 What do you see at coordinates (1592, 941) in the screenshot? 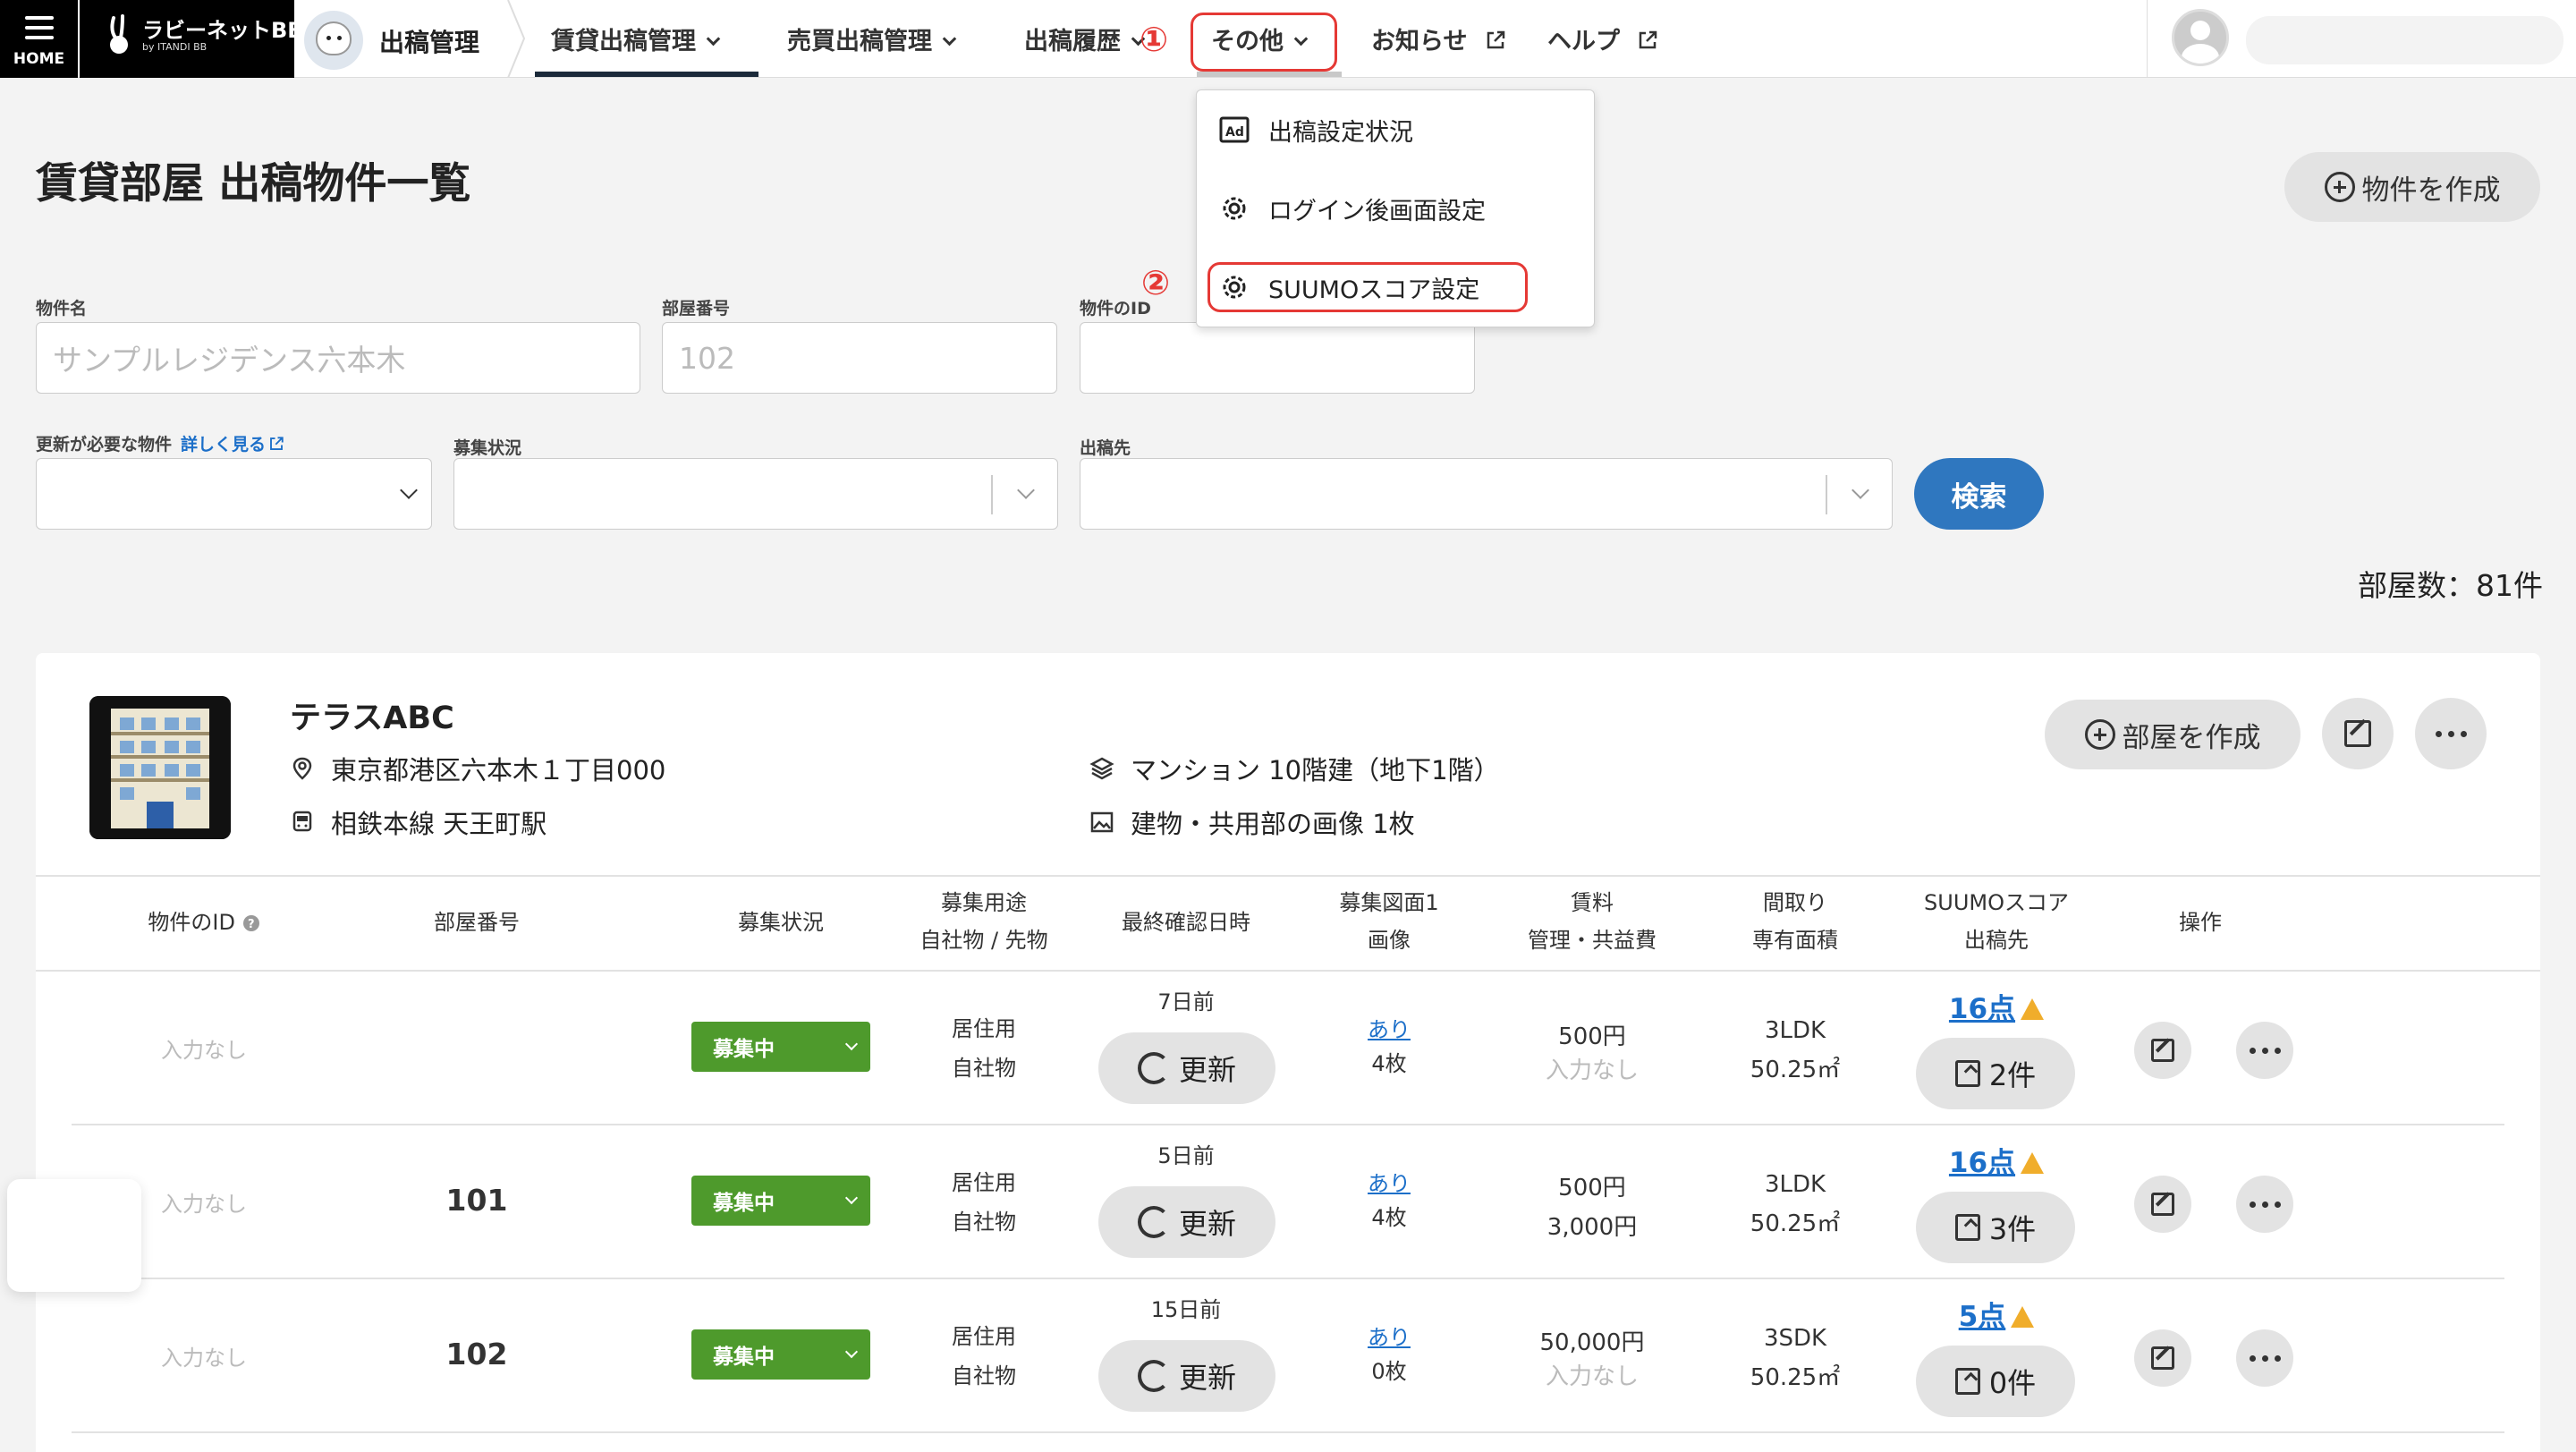
I see `header-rent-2: 管理・共益費` at bounding box center [1592, 941].